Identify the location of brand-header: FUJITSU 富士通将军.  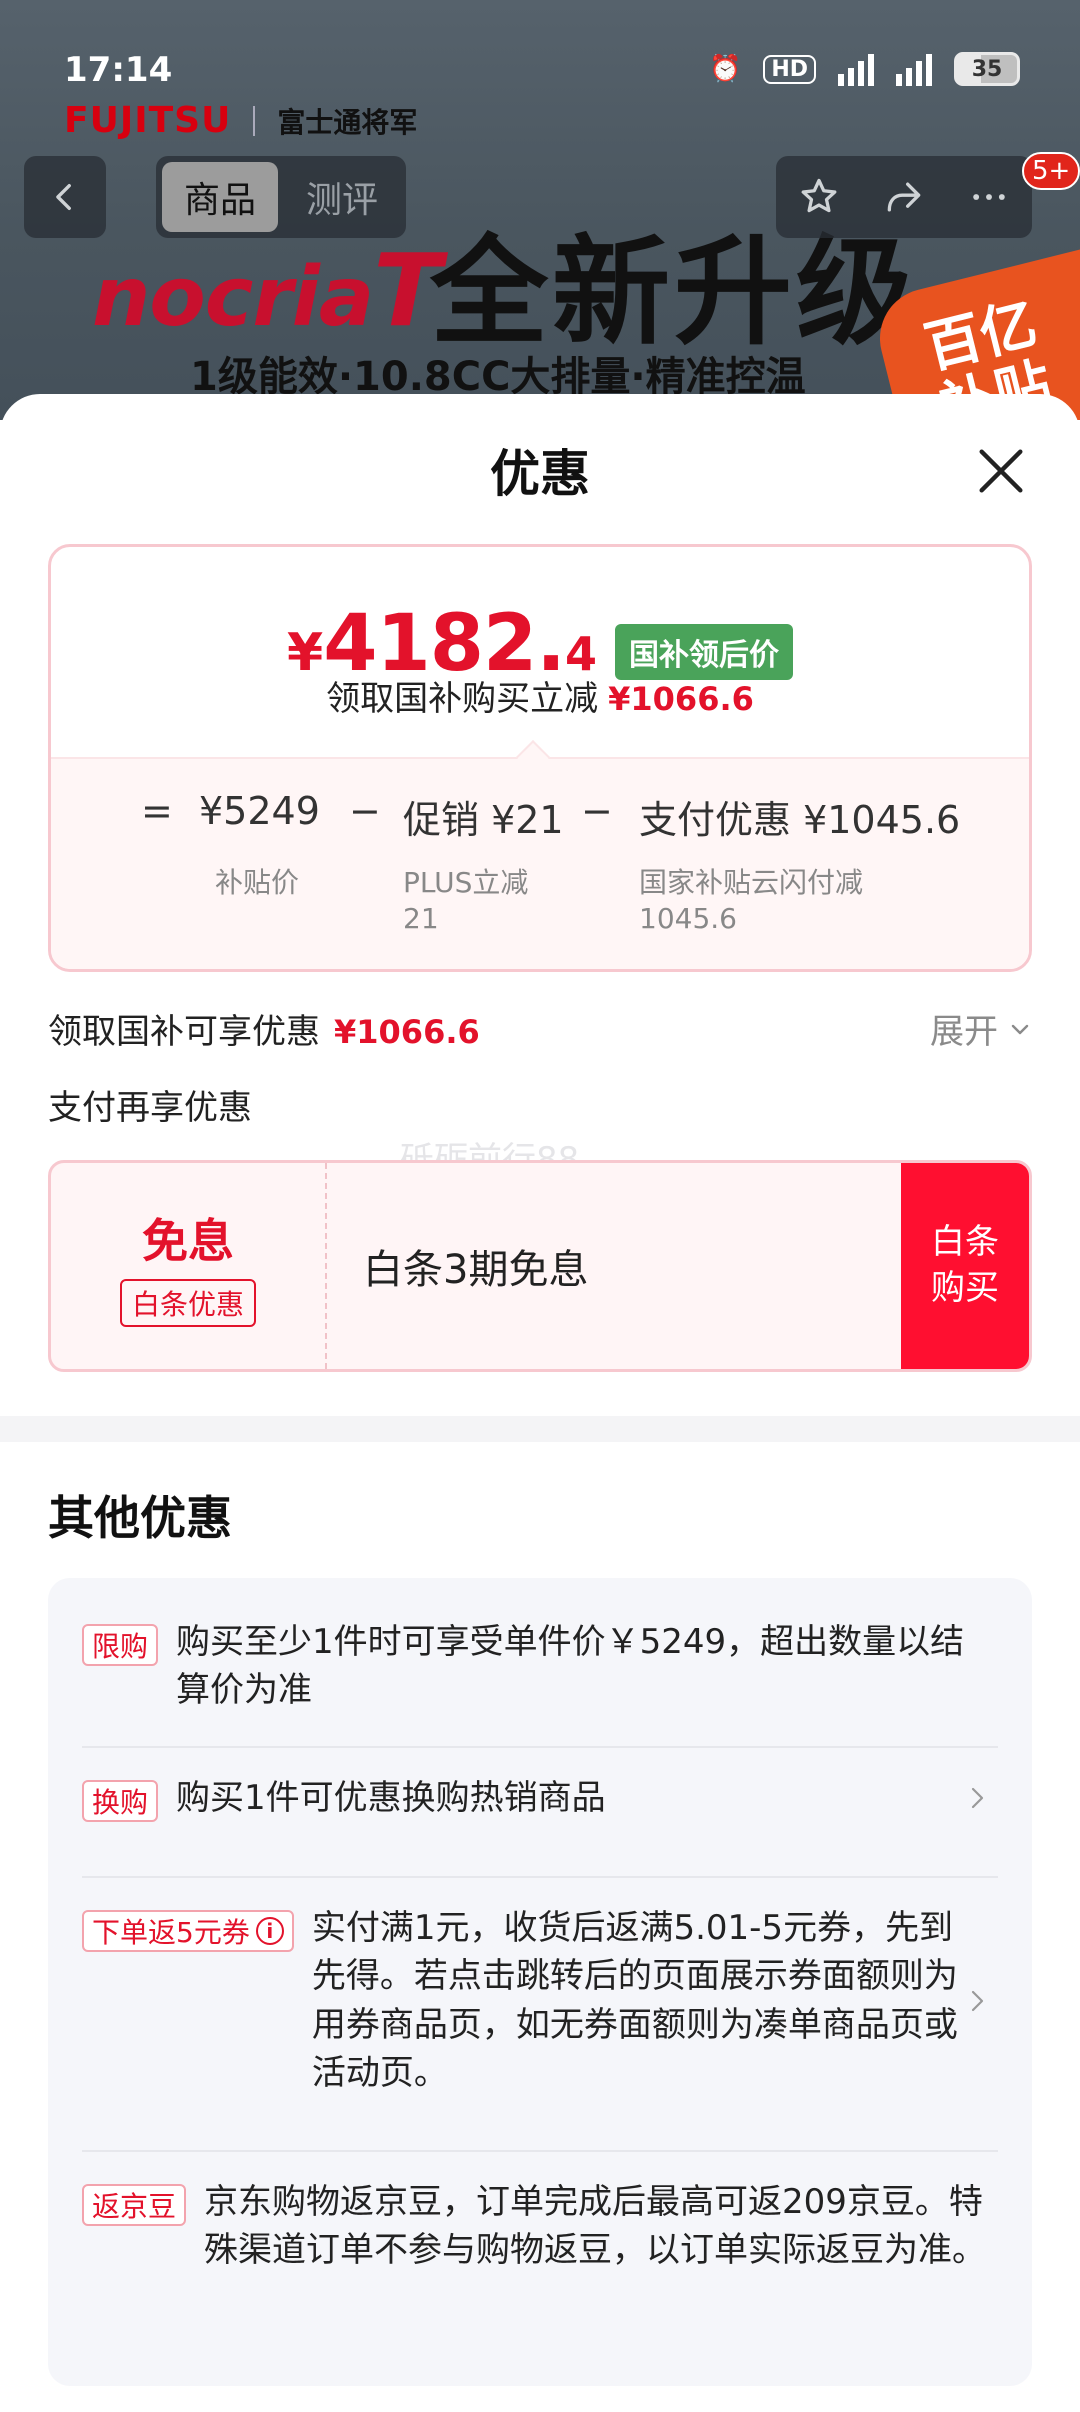
(240, 120).